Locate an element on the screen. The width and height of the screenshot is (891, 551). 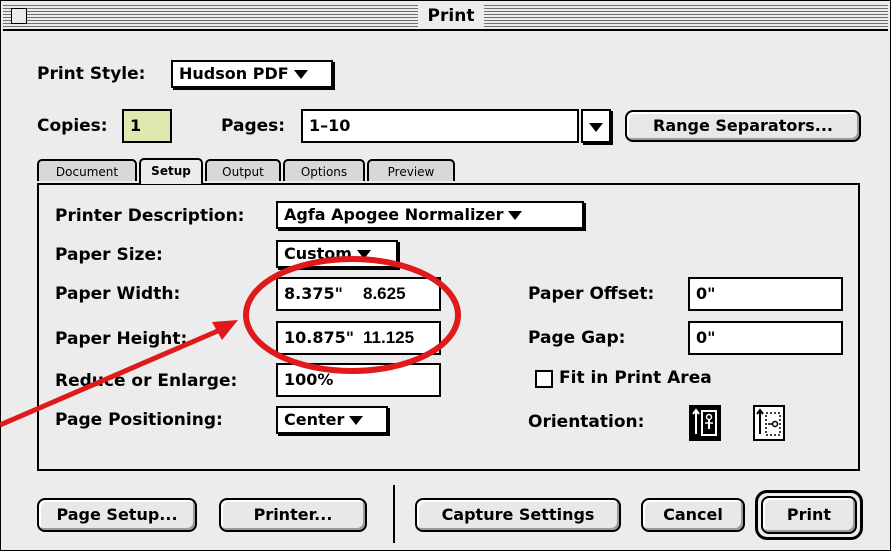
tab-setup: Setup is located at coordinates (171, 171).